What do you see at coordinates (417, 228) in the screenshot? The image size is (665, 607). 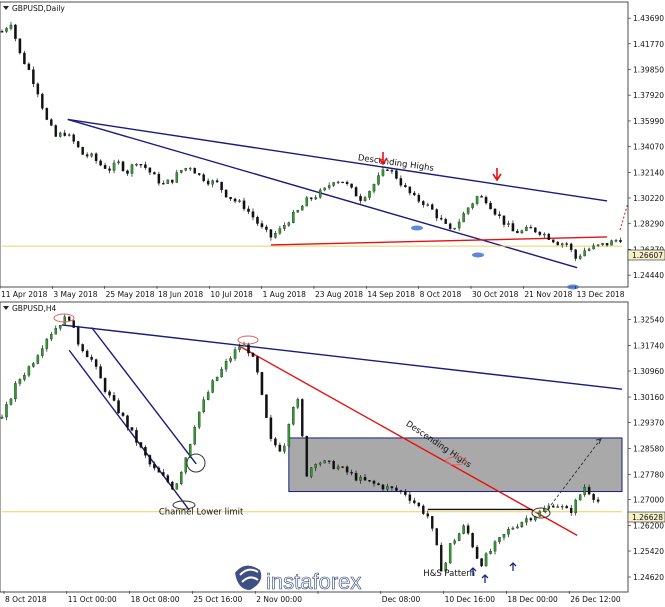 I see `touch-marker-icon` at bounding box center [417, 228].